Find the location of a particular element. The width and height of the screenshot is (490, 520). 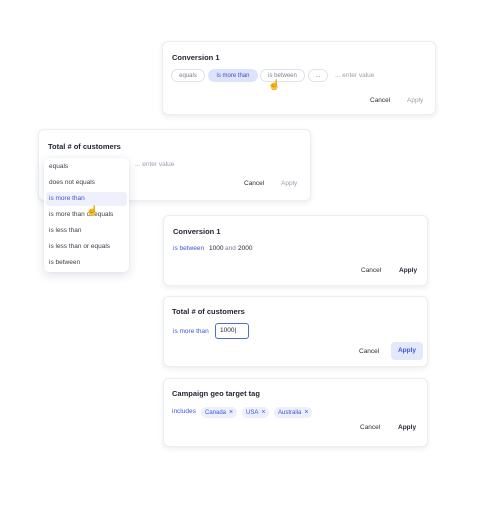

value-input: 1000| is located at coordinates (232, 331).